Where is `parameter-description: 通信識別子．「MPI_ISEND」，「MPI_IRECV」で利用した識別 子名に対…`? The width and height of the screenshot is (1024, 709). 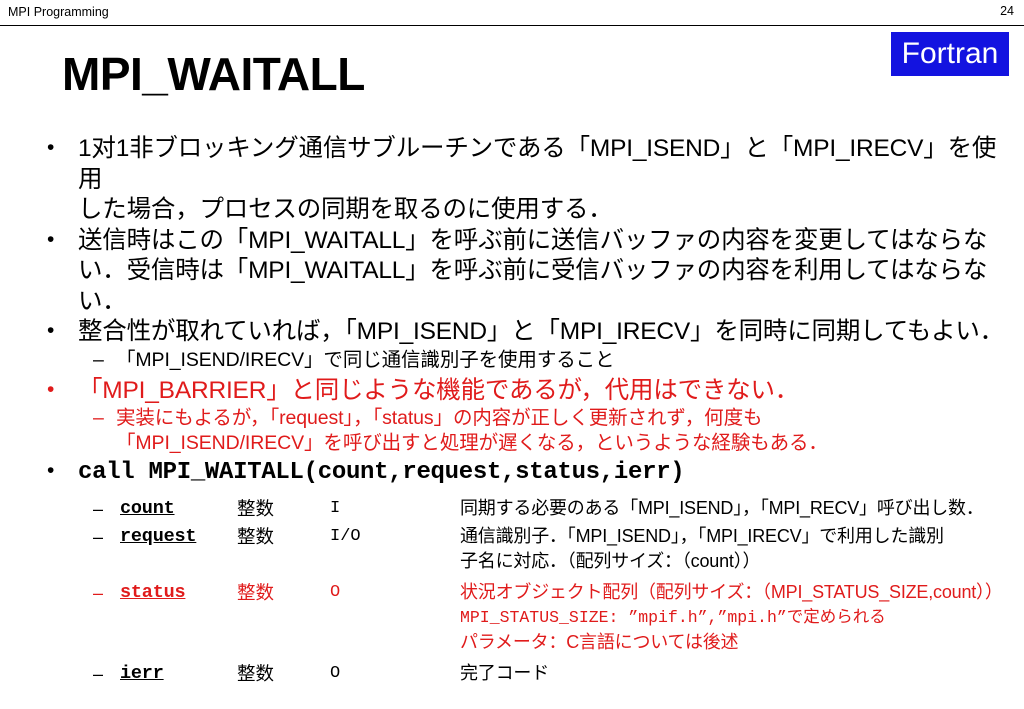 parameter-description: 通信識別子．「MPI_ISEND」，「MPI_IRECV」で利用した識別 子名に対… is located at coordinates (742, 549).